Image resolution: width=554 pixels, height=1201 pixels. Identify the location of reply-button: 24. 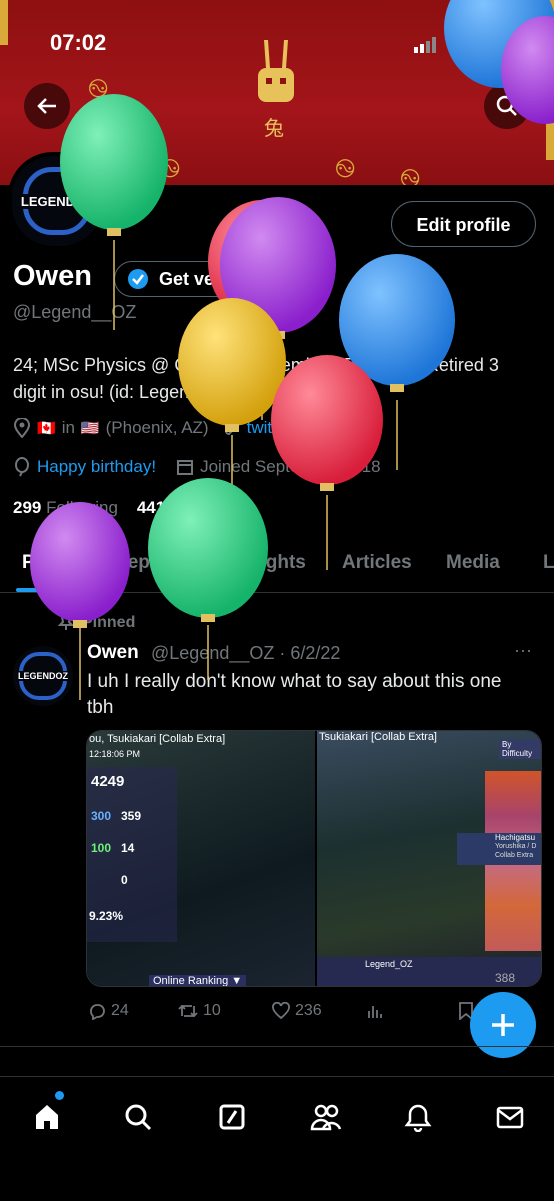
(108, 1011).